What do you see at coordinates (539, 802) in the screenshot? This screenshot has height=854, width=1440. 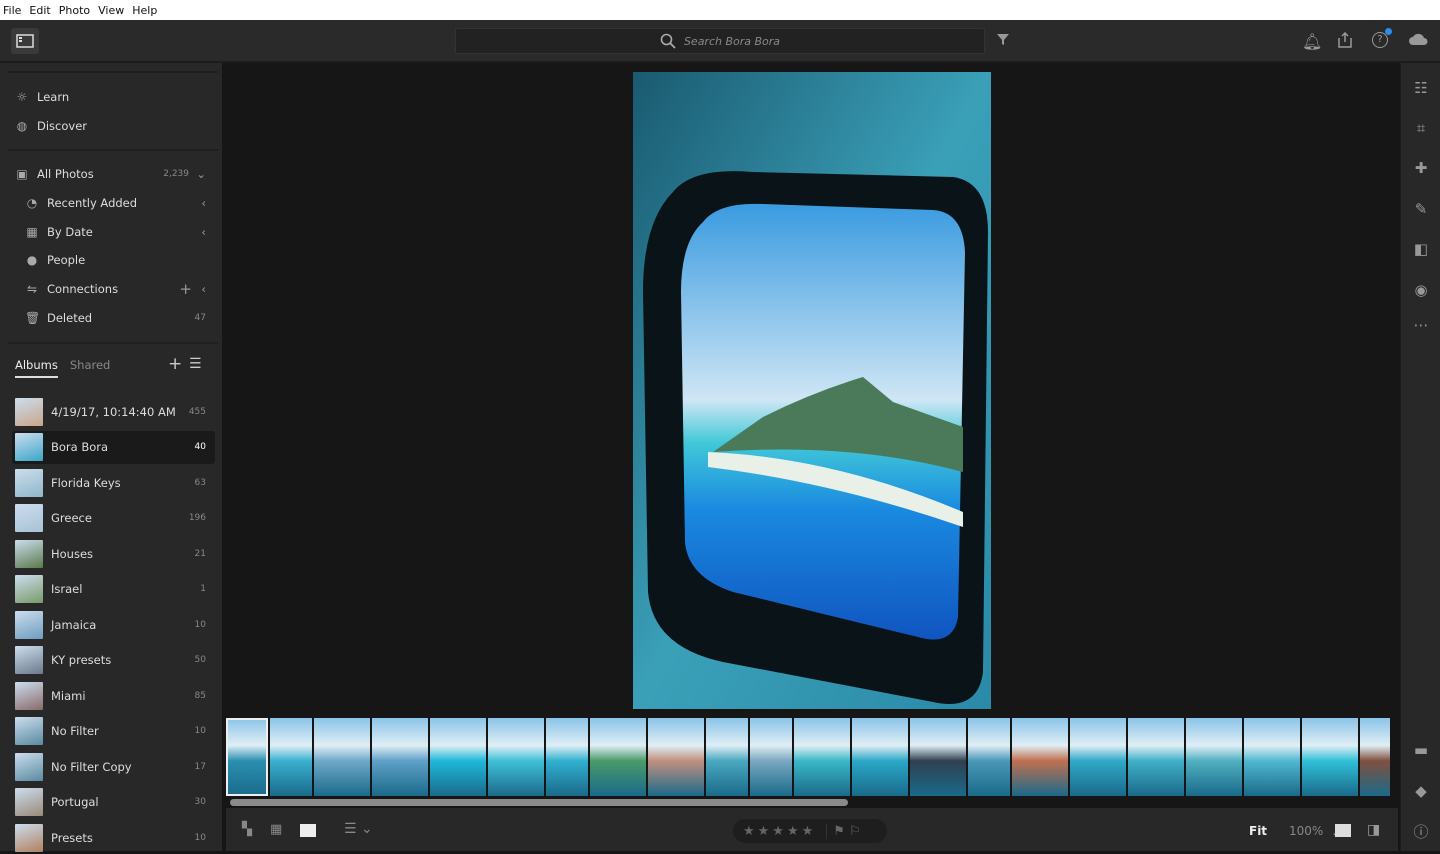 I see `filmstrip-scrollbar` at bounding box center [539, 802].